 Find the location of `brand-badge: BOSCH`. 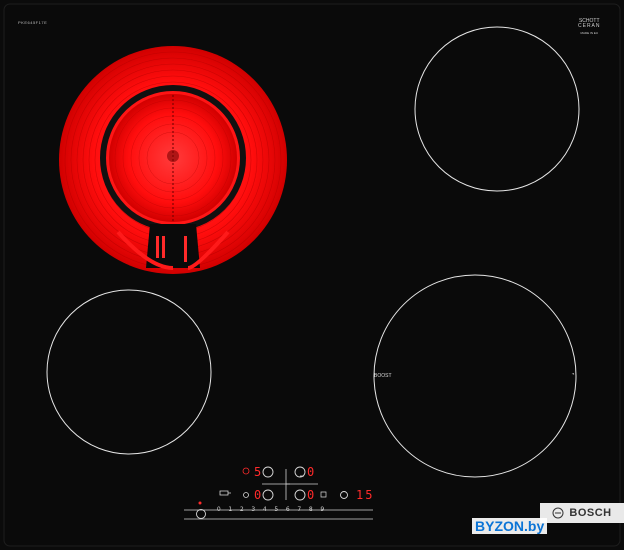

brand-badge: BOSCH is located at coordinates (582, 513).